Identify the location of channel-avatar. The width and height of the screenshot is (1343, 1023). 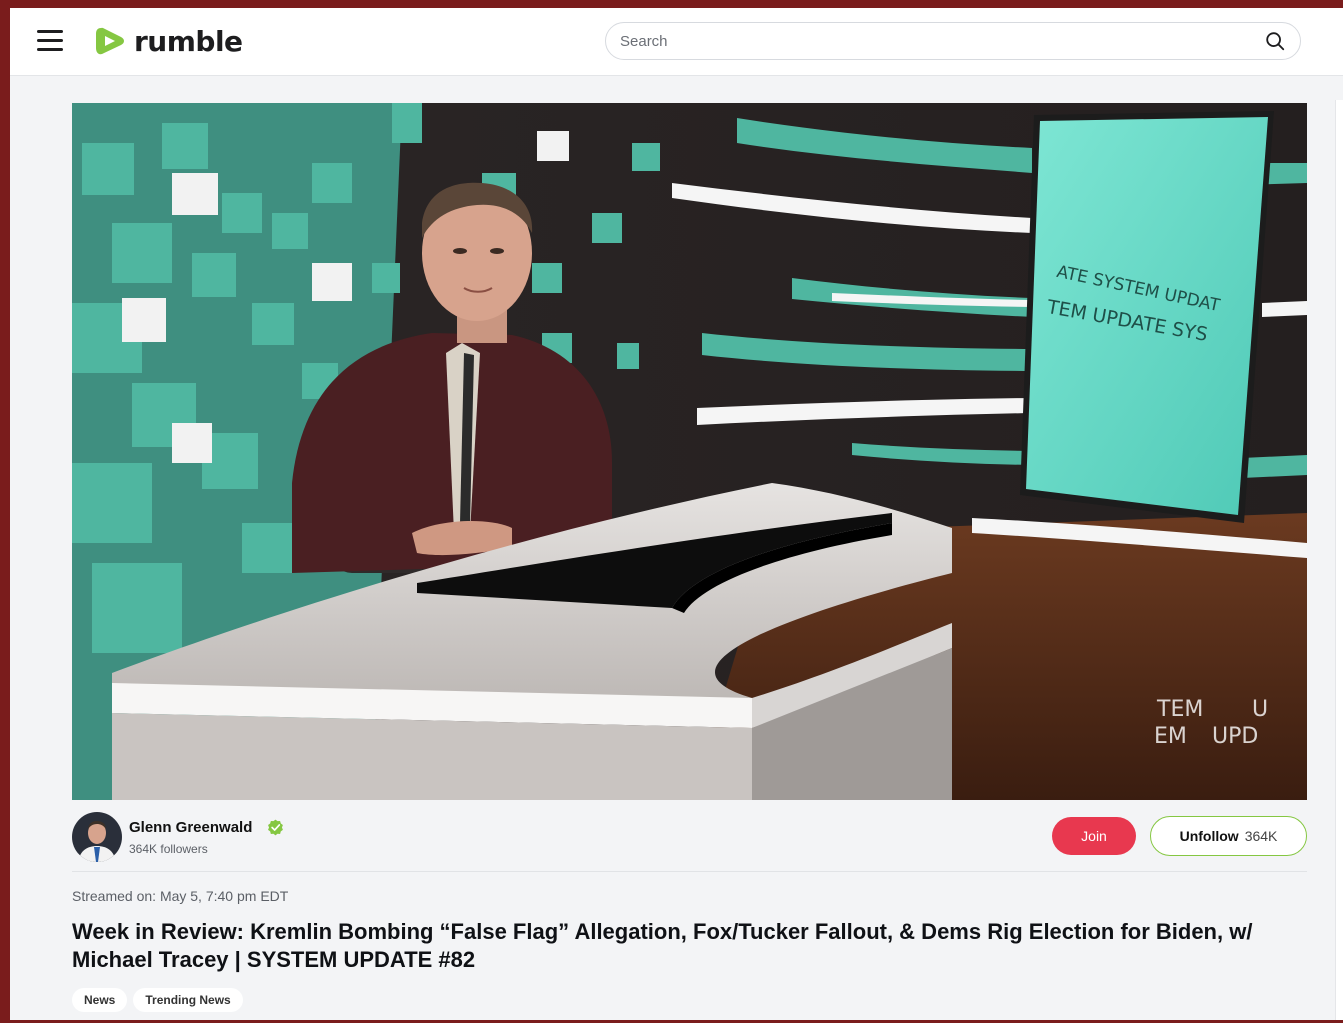
(97, 837).